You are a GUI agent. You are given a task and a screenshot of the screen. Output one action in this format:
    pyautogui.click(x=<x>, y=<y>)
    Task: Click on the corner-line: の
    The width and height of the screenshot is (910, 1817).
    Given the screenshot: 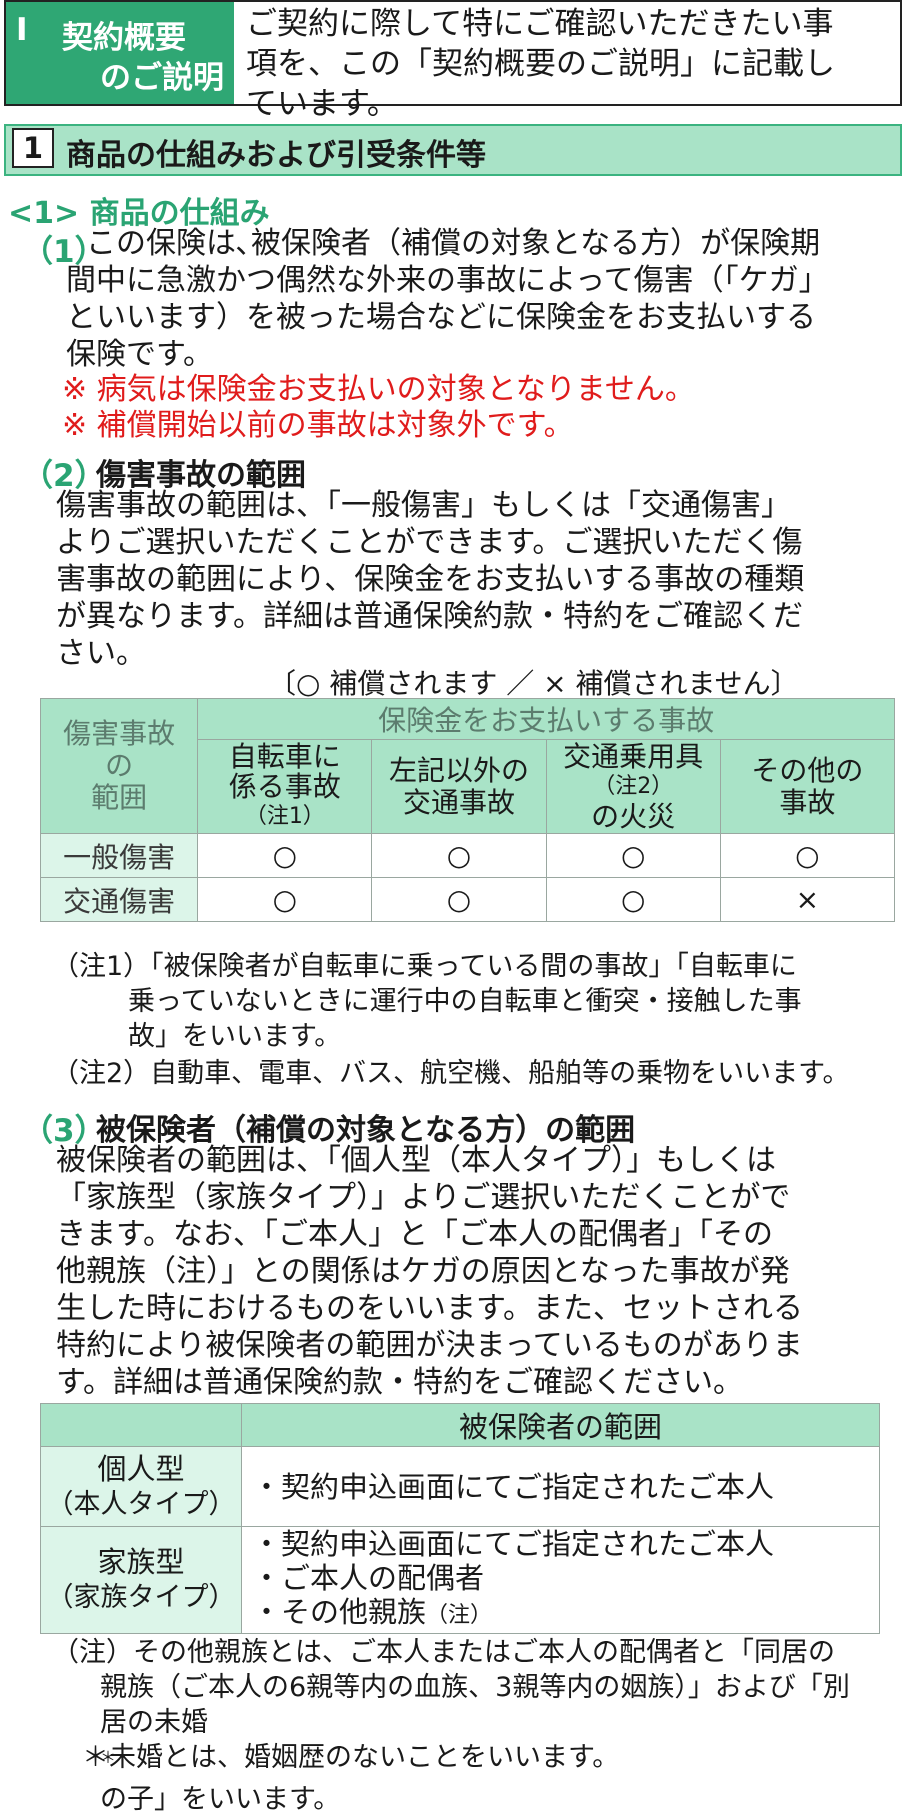 What is the action you would take?
    pyautogui.click(x=119, y=765)
    